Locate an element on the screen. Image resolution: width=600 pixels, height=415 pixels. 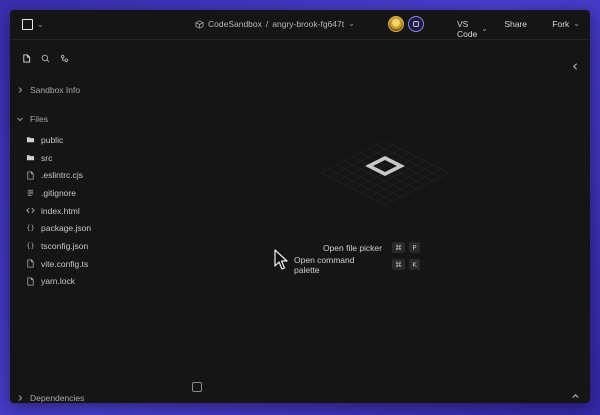
breadcrumb-app: CodeSandbox is located at coordinates (235, 24).